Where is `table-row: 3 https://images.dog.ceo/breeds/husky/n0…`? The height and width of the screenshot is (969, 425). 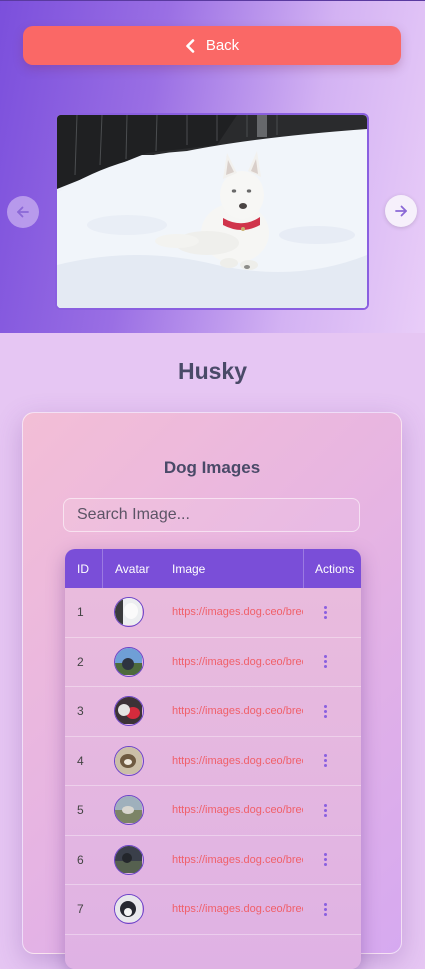
table-row: 3 https://images.dog.ceo/breeds/husky/n0… is located at coordinates (213, 712).